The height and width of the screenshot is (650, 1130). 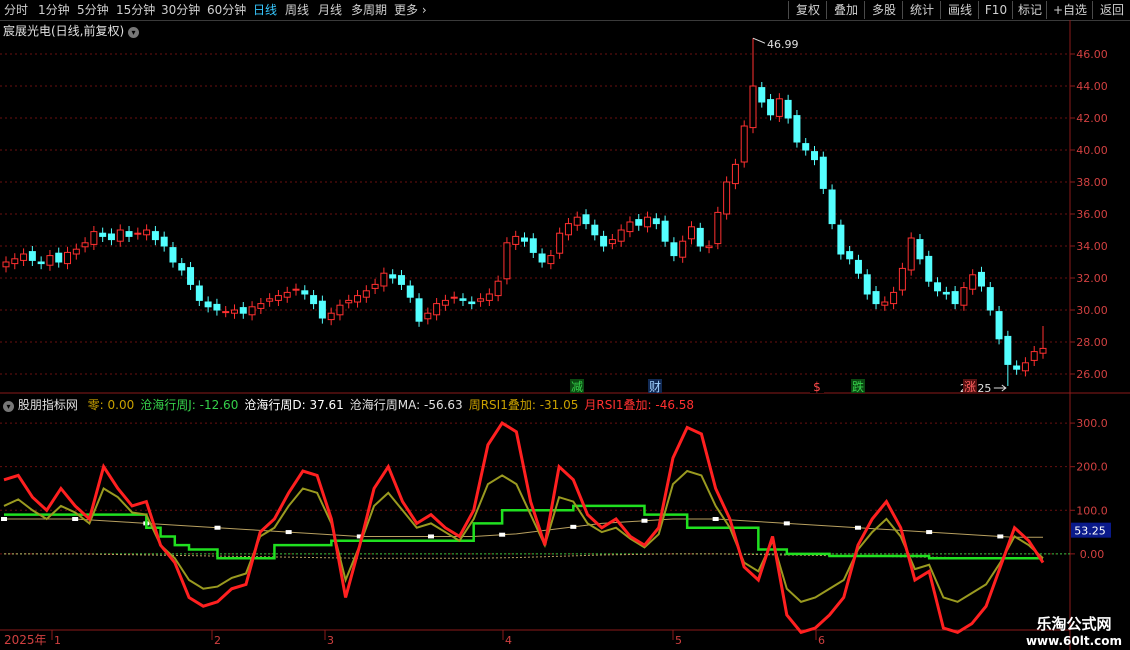 I want to click on indicator-legend-item: 周RSI1叠加: -31.05, so click(x=523, y=405).